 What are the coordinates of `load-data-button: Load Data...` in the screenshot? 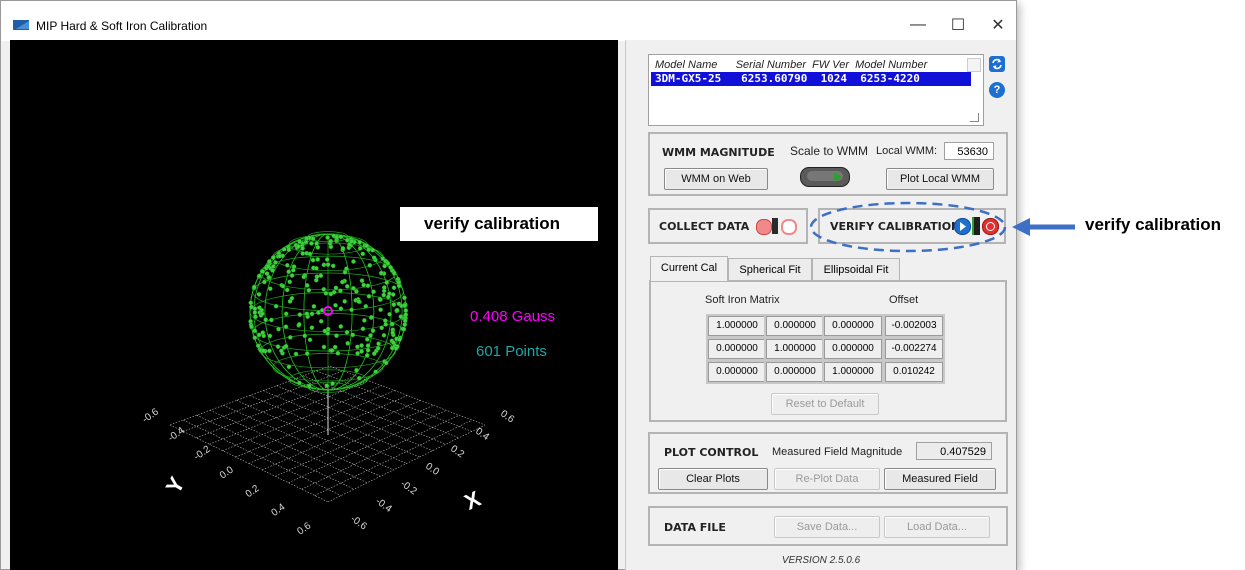 It's located at (937, 527).